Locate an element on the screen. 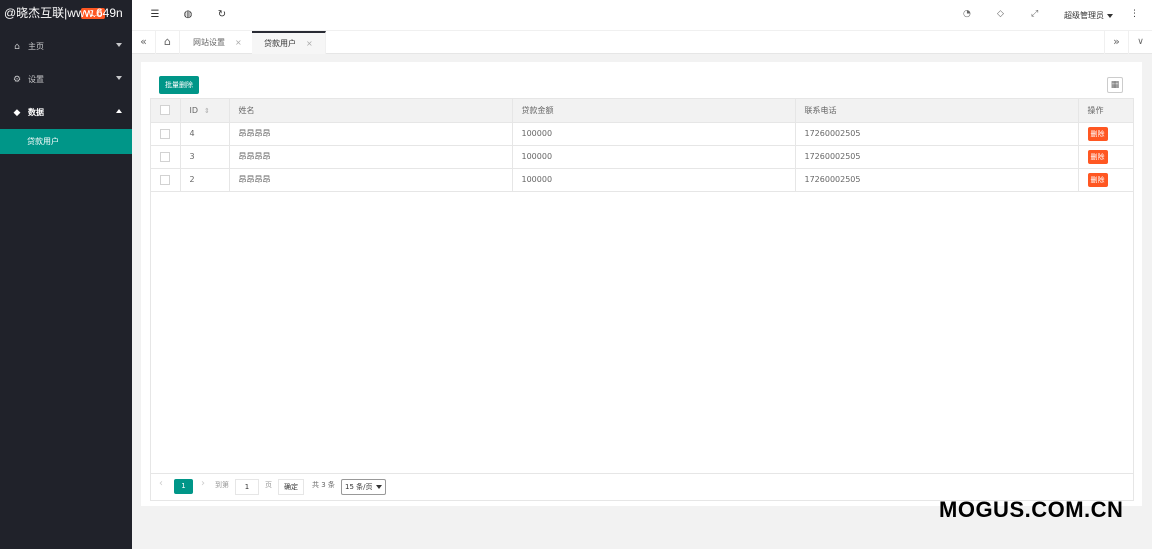 The width and height of the screenshot is (1152, 549). pagination: ‹ 1 › 到第 1 页 确定 共 3 条 15 条/页 is located at coordinates (642, 486).